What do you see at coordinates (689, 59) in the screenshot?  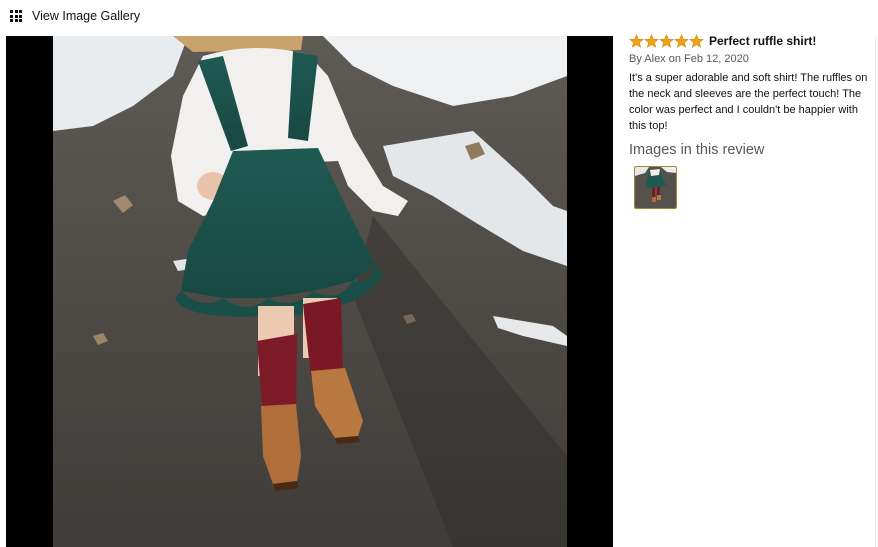 I see `review-byline: By Alex on Feb 12, 2020` at bounding box center [689, 59].